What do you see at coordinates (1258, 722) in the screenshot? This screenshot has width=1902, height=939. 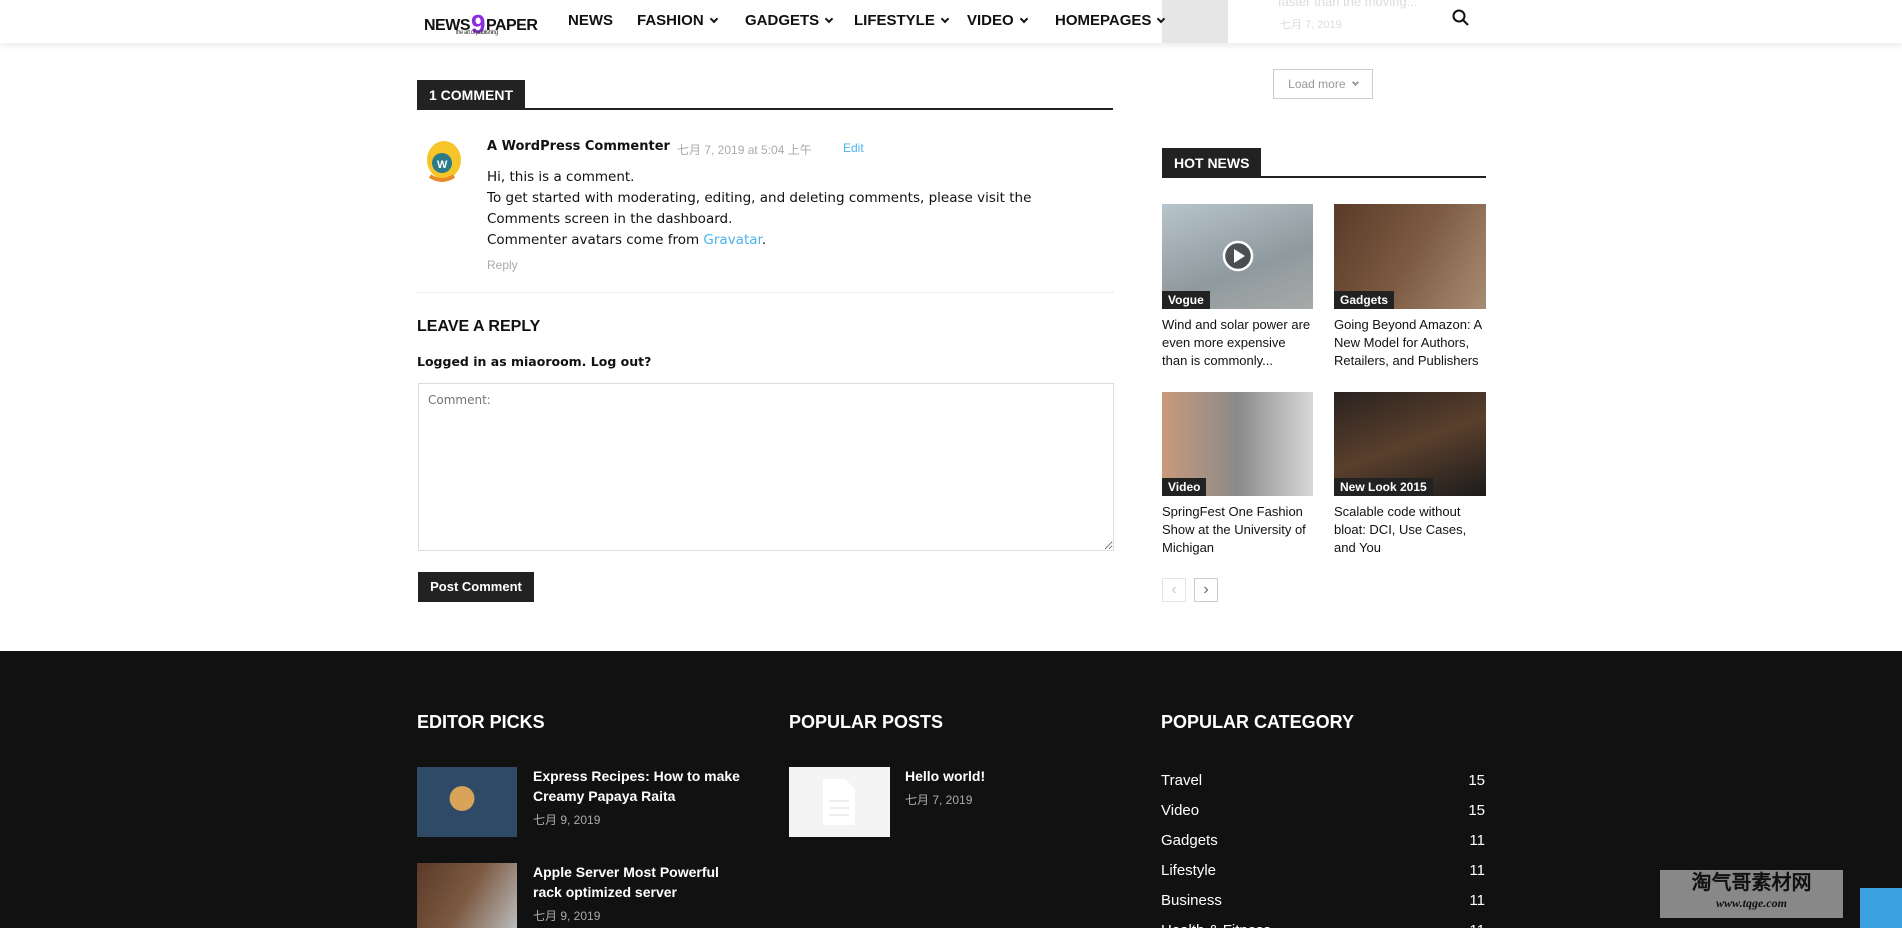 I see `popular-category-heading: POPULAR CATEGORY` at bounding box center [1258, 722].